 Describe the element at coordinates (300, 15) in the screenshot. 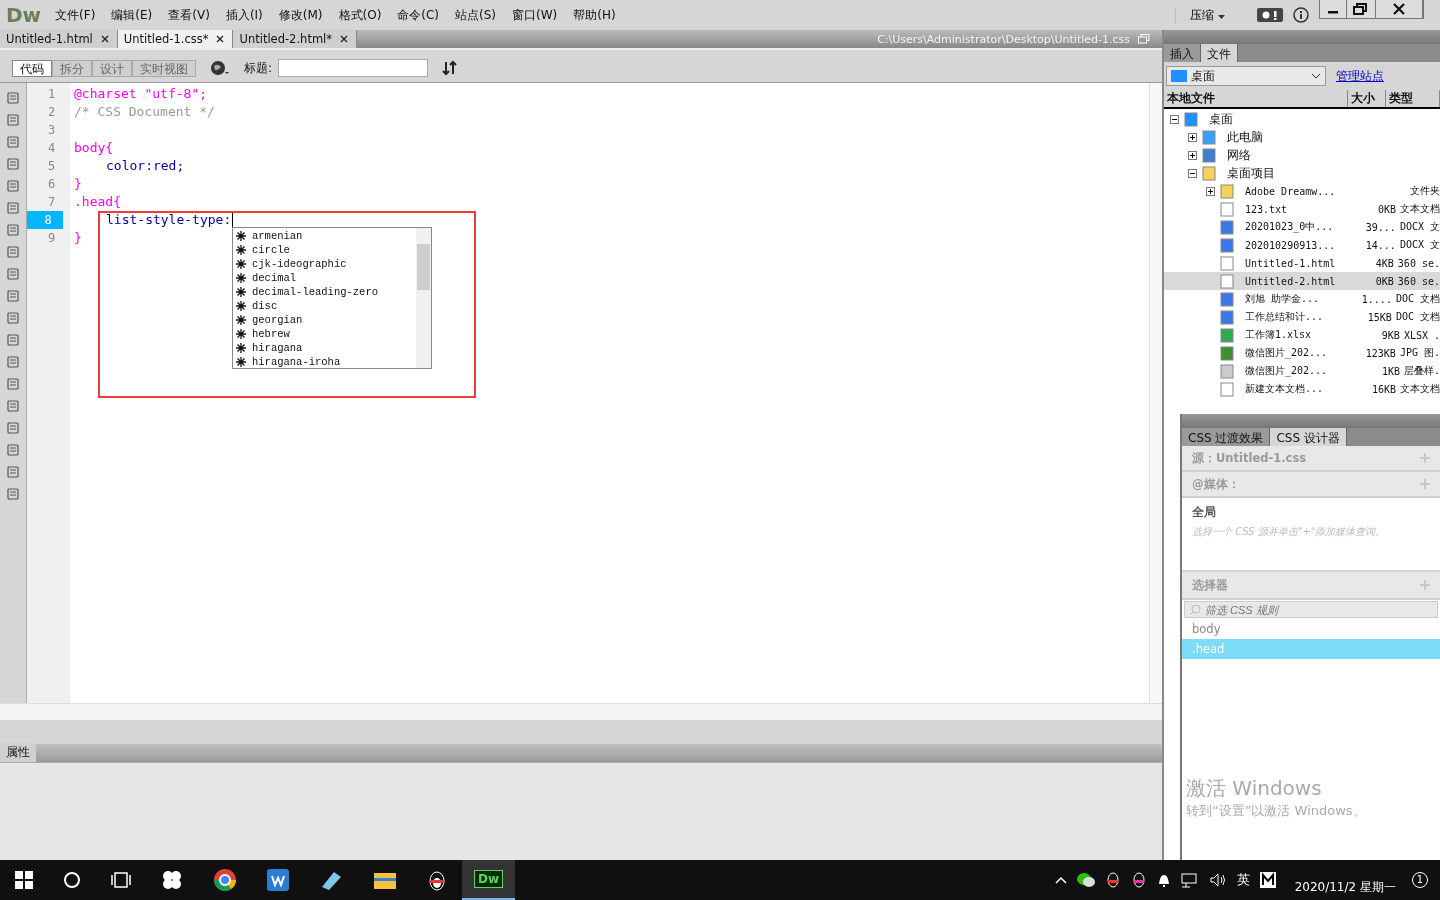

I see `menu-item: 修改(M)` at that location.